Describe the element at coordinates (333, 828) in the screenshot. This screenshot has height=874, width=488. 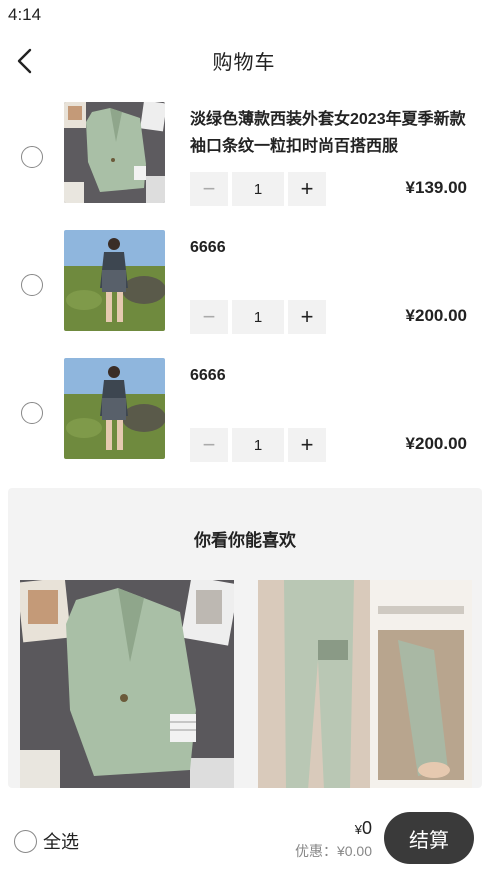
I see `total-amount: ¥0` at that location.